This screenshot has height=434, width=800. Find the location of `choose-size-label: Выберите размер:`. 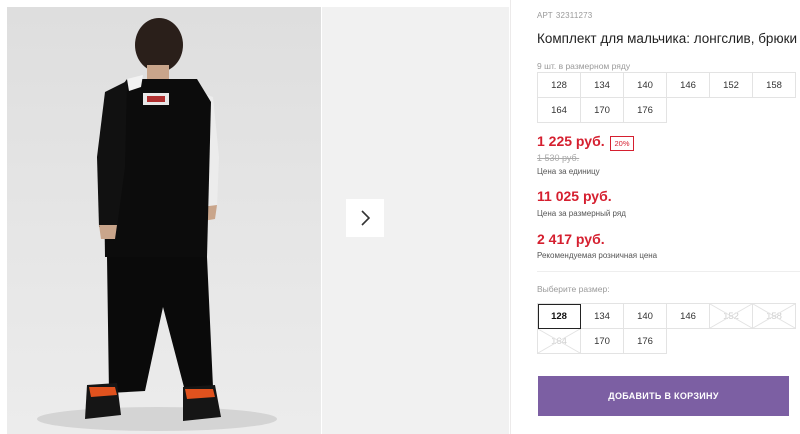

choose-size-label: Выберите размер: is located at coordinates (573, 289).